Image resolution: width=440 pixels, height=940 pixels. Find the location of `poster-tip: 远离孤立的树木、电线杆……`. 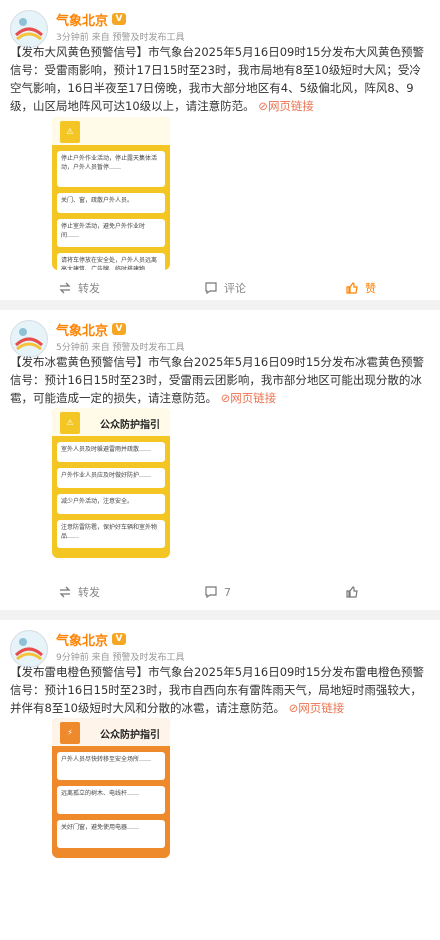

poster-tip: 远离孤立的树木、电线杆…… is located at coordinates (111, 800).